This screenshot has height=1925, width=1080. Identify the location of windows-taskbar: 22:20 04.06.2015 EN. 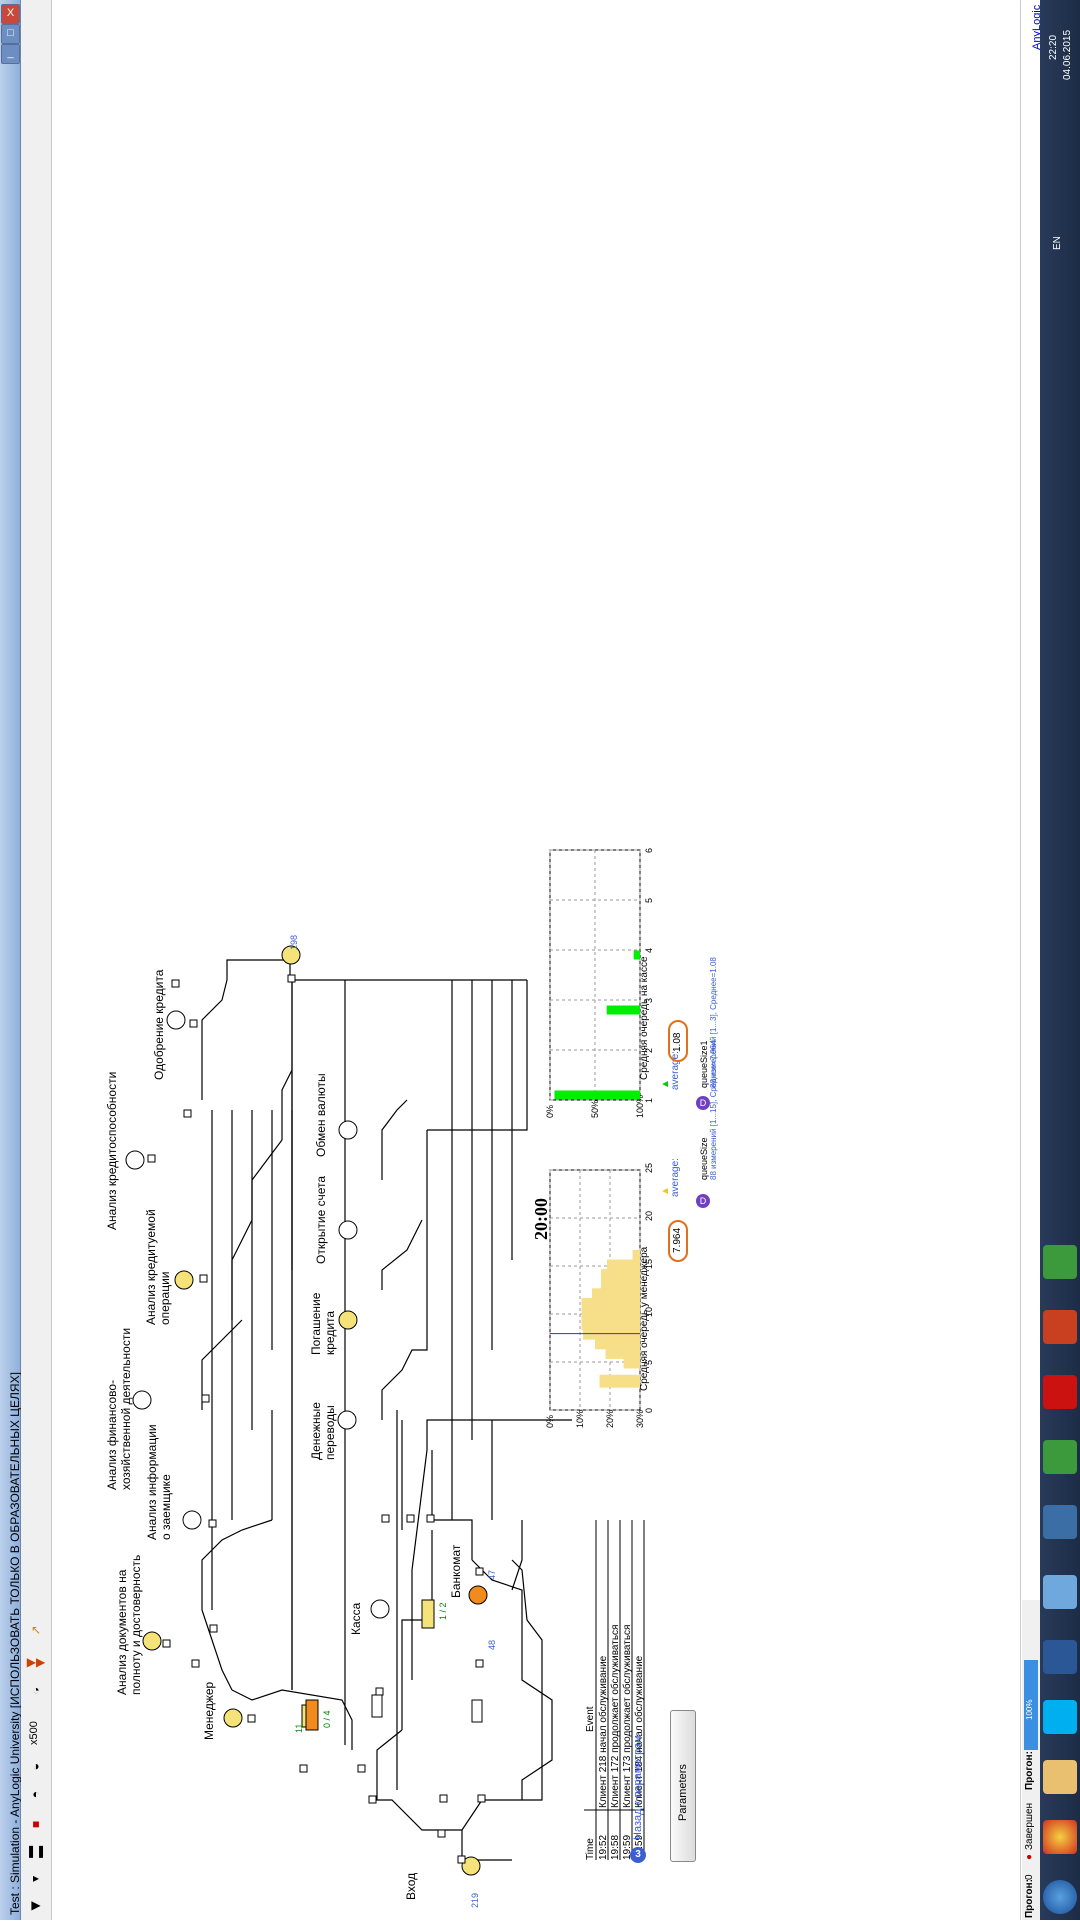
(1060, 960).